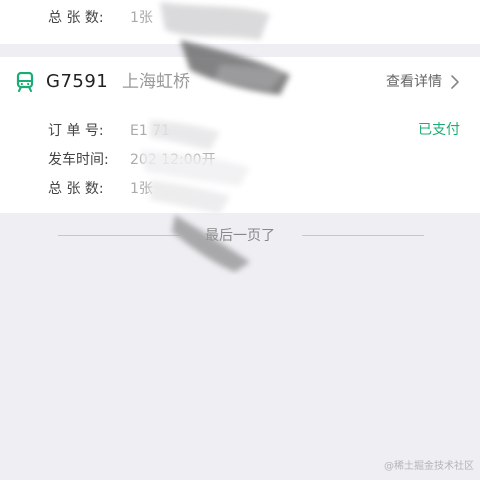  I want to click on order-card-header: G7591 上海虹桥 查看详情, so click(240, 82).